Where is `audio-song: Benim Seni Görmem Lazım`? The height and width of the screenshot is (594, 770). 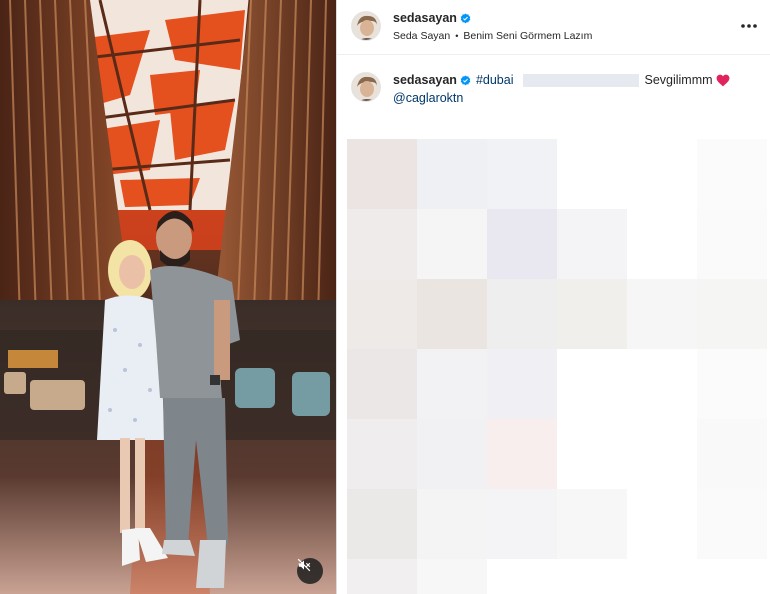 audio-song: Benim Seni Görmem Lazım is located at coordinates (528, 36).